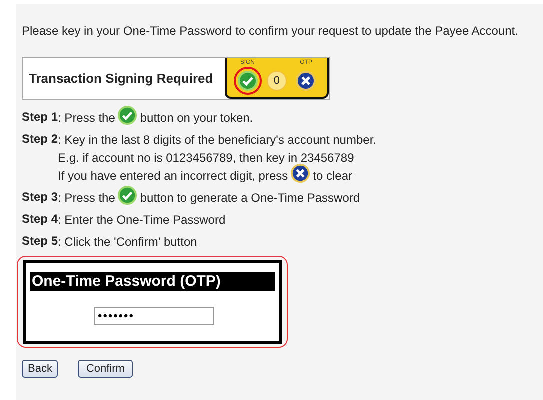 This screenshot has height=400, width=543. Describe the element at coordinates (333, 176) in the screenshot. I see `step-text: to clear` at that location.